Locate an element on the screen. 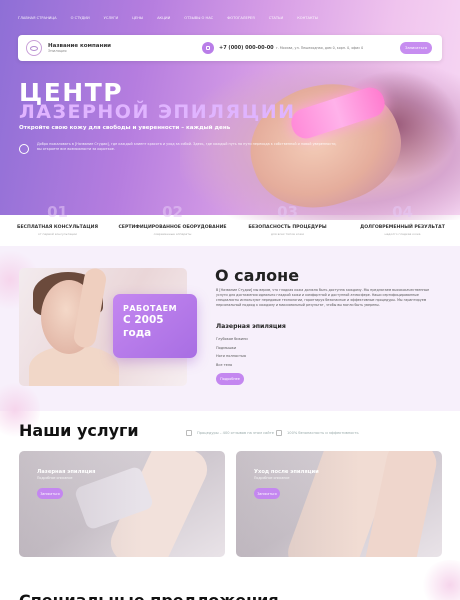  badge-line2: С 2005 is located at coordinates (143, 320).